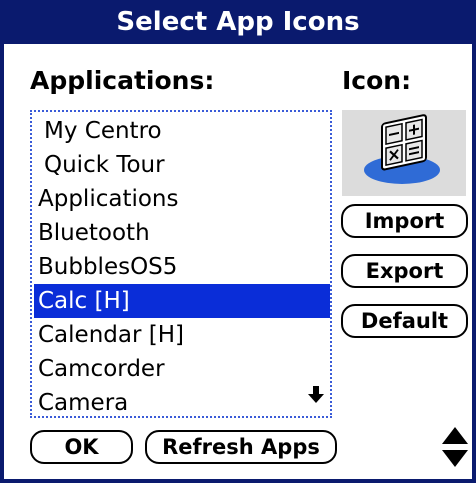  Describe the element at coordinates (402, 149) in the screenshot. I see `calculator-icon` at that location.